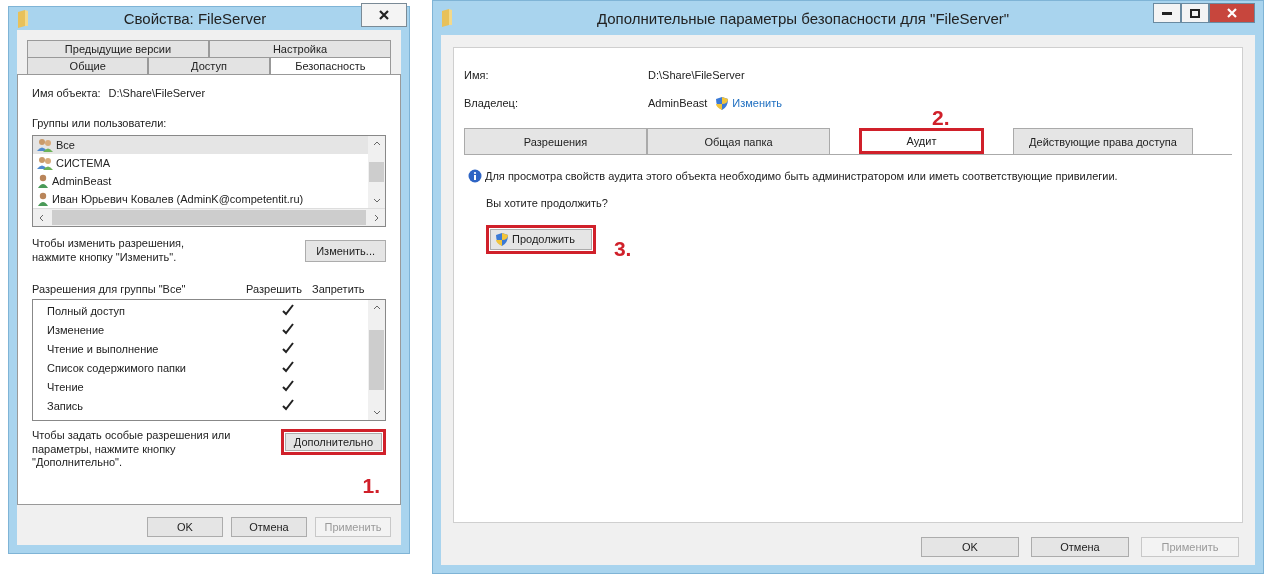 Image resolution: width=1285 pixels, height=574 pixels. What do you see at coordinates (178, 199) in the screenshot?
I see `user-name: Иван Юрьевич Ковалев (AdminK@competentit.ru)` at bounding box center [178, 199].